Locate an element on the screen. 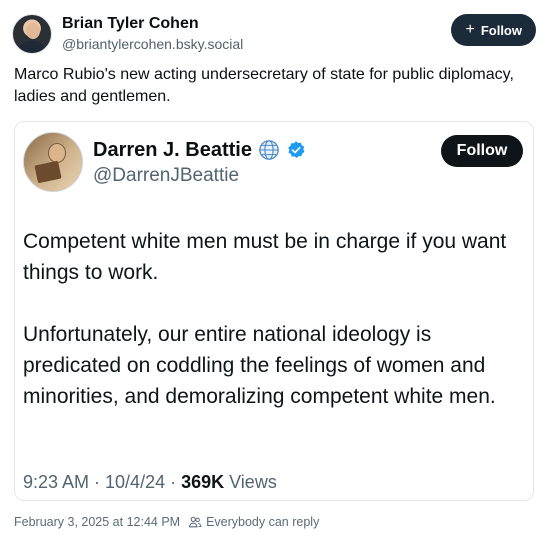  embed-views-label: Views is located at coordinates (250, 482).